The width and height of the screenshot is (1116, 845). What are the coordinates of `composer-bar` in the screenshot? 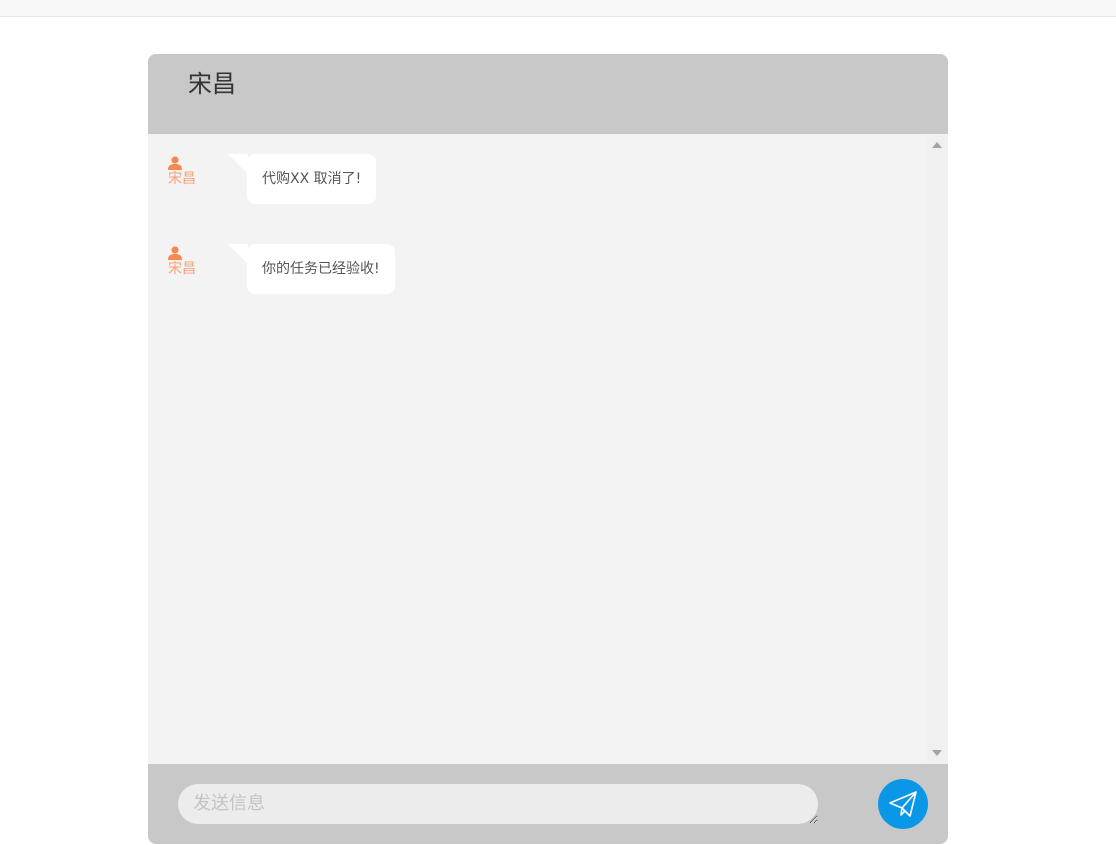 It's located at (548, 804).